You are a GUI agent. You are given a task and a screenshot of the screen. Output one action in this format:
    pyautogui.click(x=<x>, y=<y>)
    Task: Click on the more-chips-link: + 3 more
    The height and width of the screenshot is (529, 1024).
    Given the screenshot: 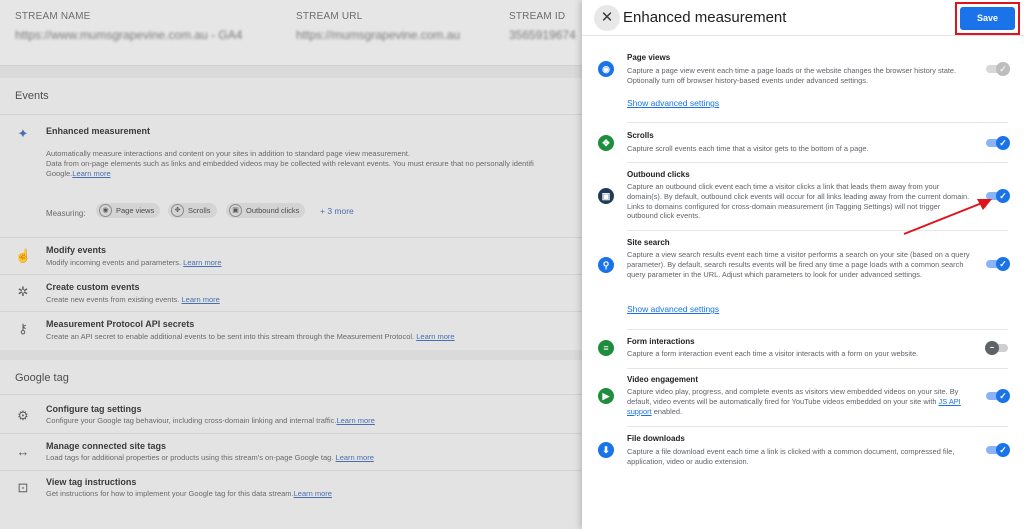 What is the action you would take?
    pyautogui.click(x=337, y=211)
    